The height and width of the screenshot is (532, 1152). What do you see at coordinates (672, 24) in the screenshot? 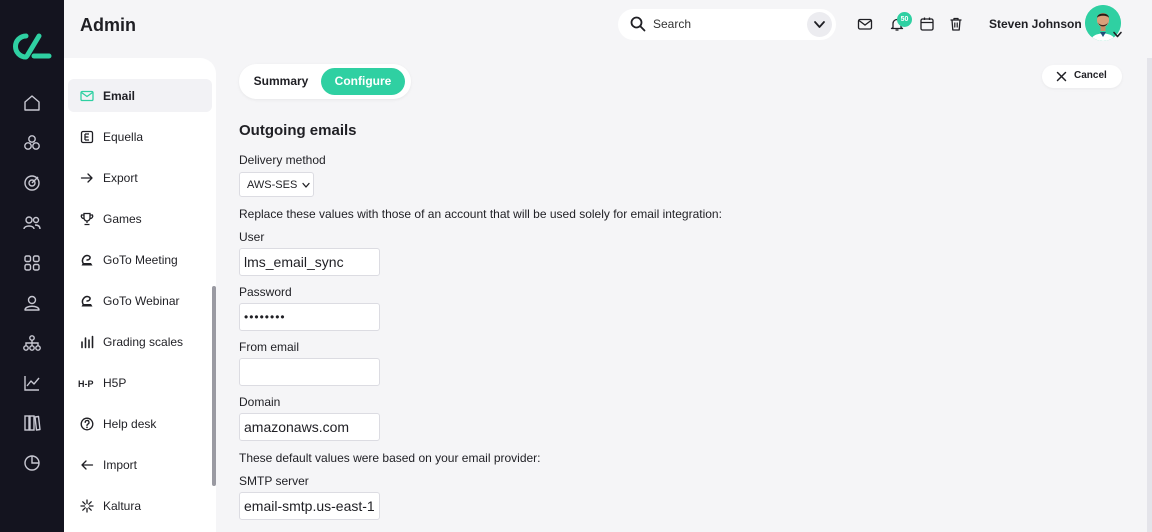
I see `search-placeholder: Search` at bounding box center [672, 24].